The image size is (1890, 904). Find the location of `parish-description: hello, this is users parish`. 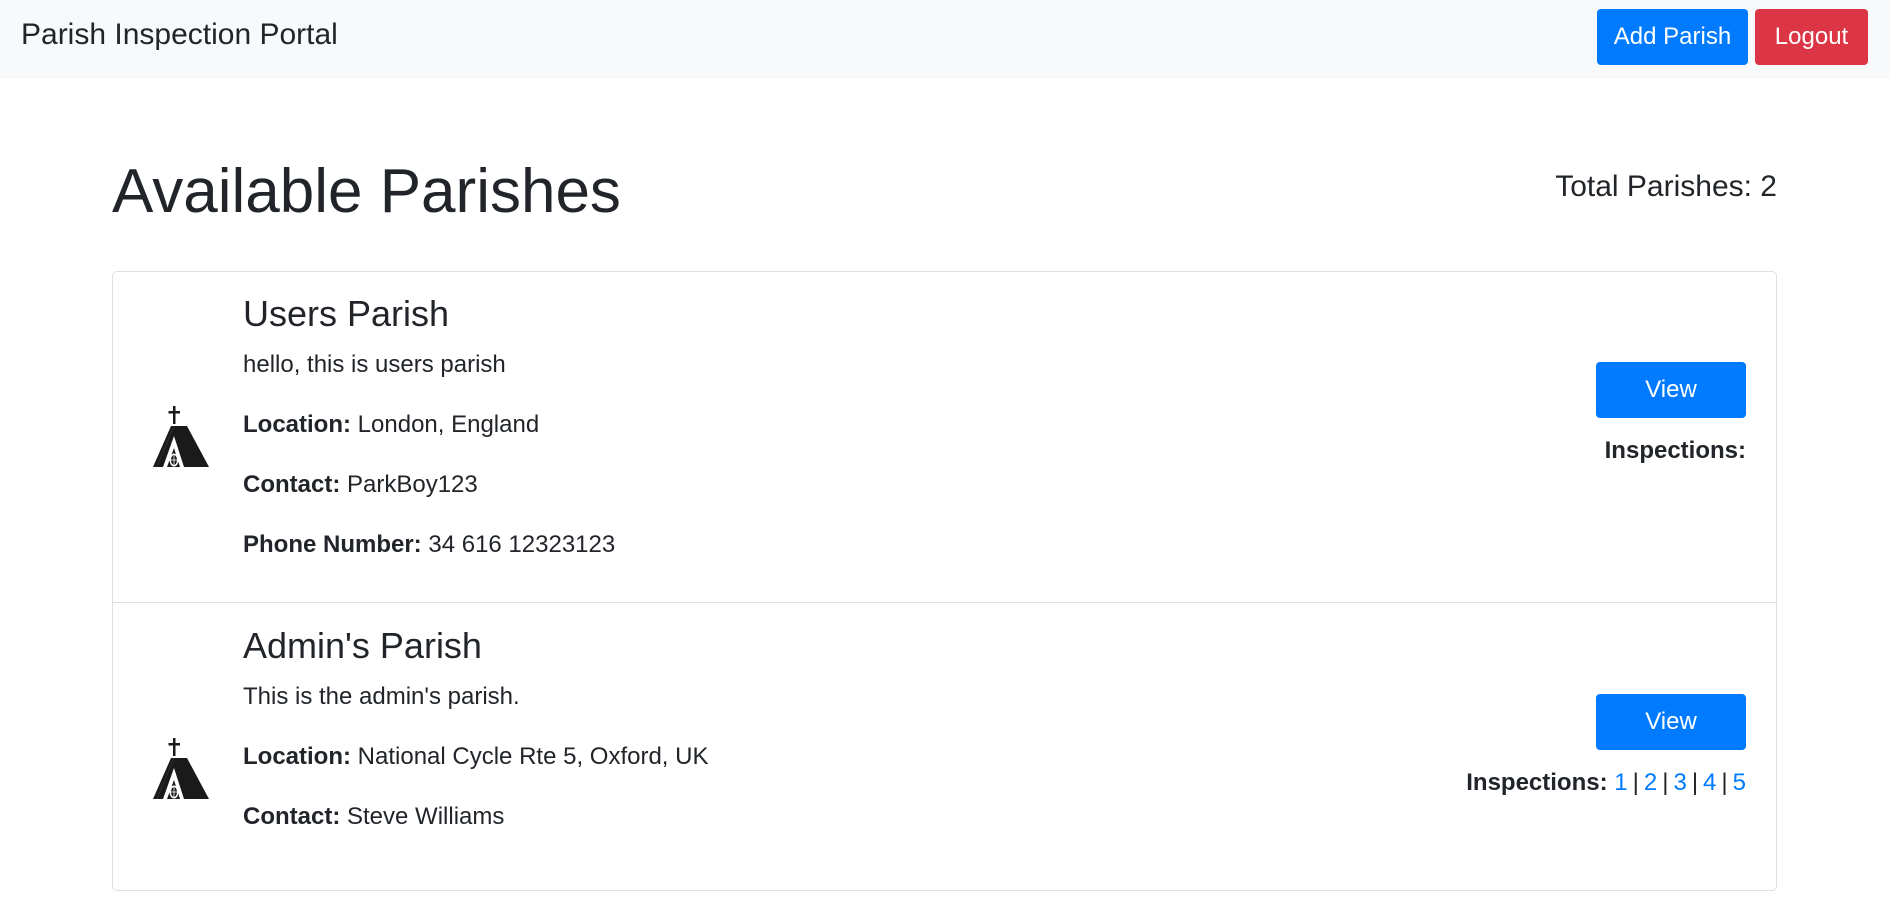

parish-description: hello, this is users parish is located at coordinates (374, 364).